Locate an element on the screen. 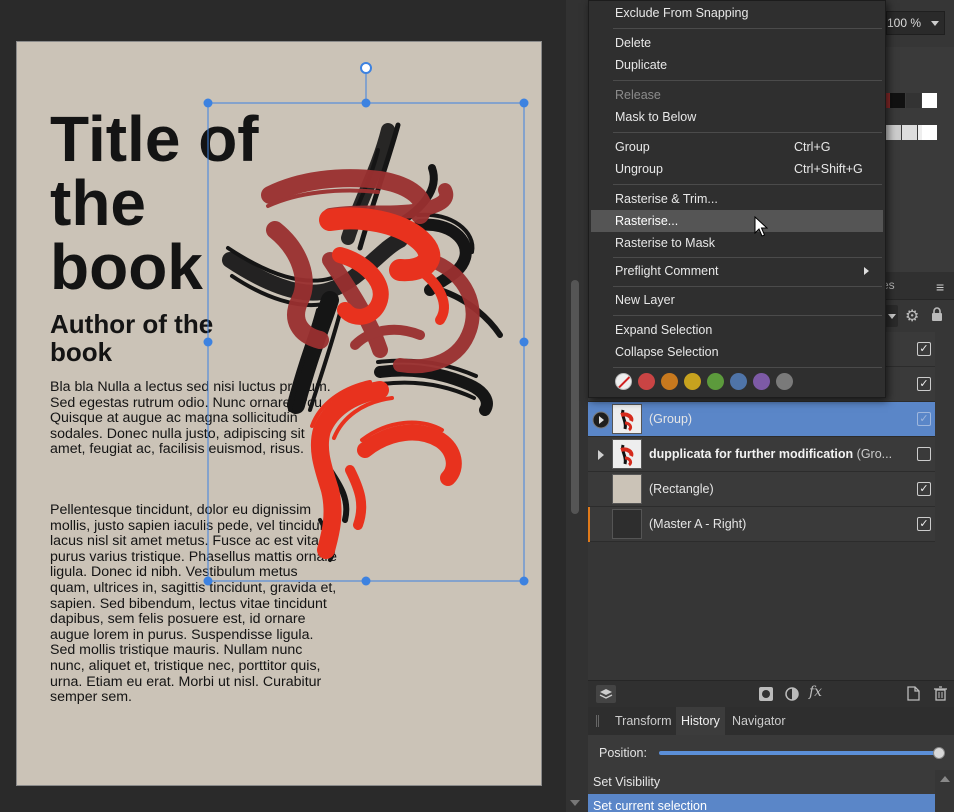 The height and width of the screenshot is (812, 954). layer-visibility-checkbox is located at coordinates (924, 454).